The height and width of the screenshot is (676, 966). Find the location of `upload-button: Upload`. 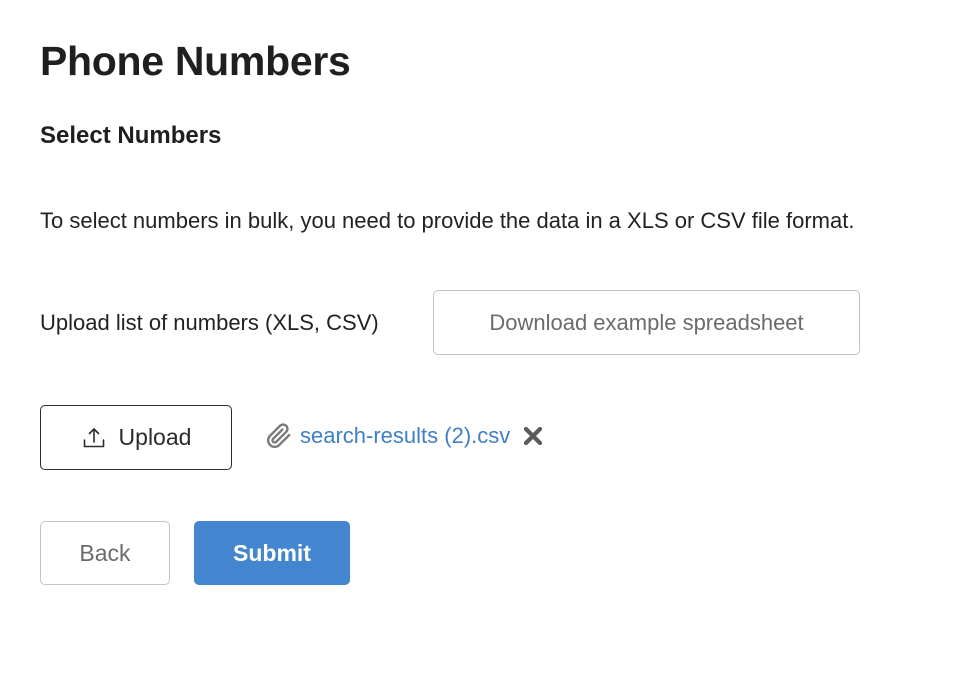

upload-button: Upload is located at coordinates (136, 437).